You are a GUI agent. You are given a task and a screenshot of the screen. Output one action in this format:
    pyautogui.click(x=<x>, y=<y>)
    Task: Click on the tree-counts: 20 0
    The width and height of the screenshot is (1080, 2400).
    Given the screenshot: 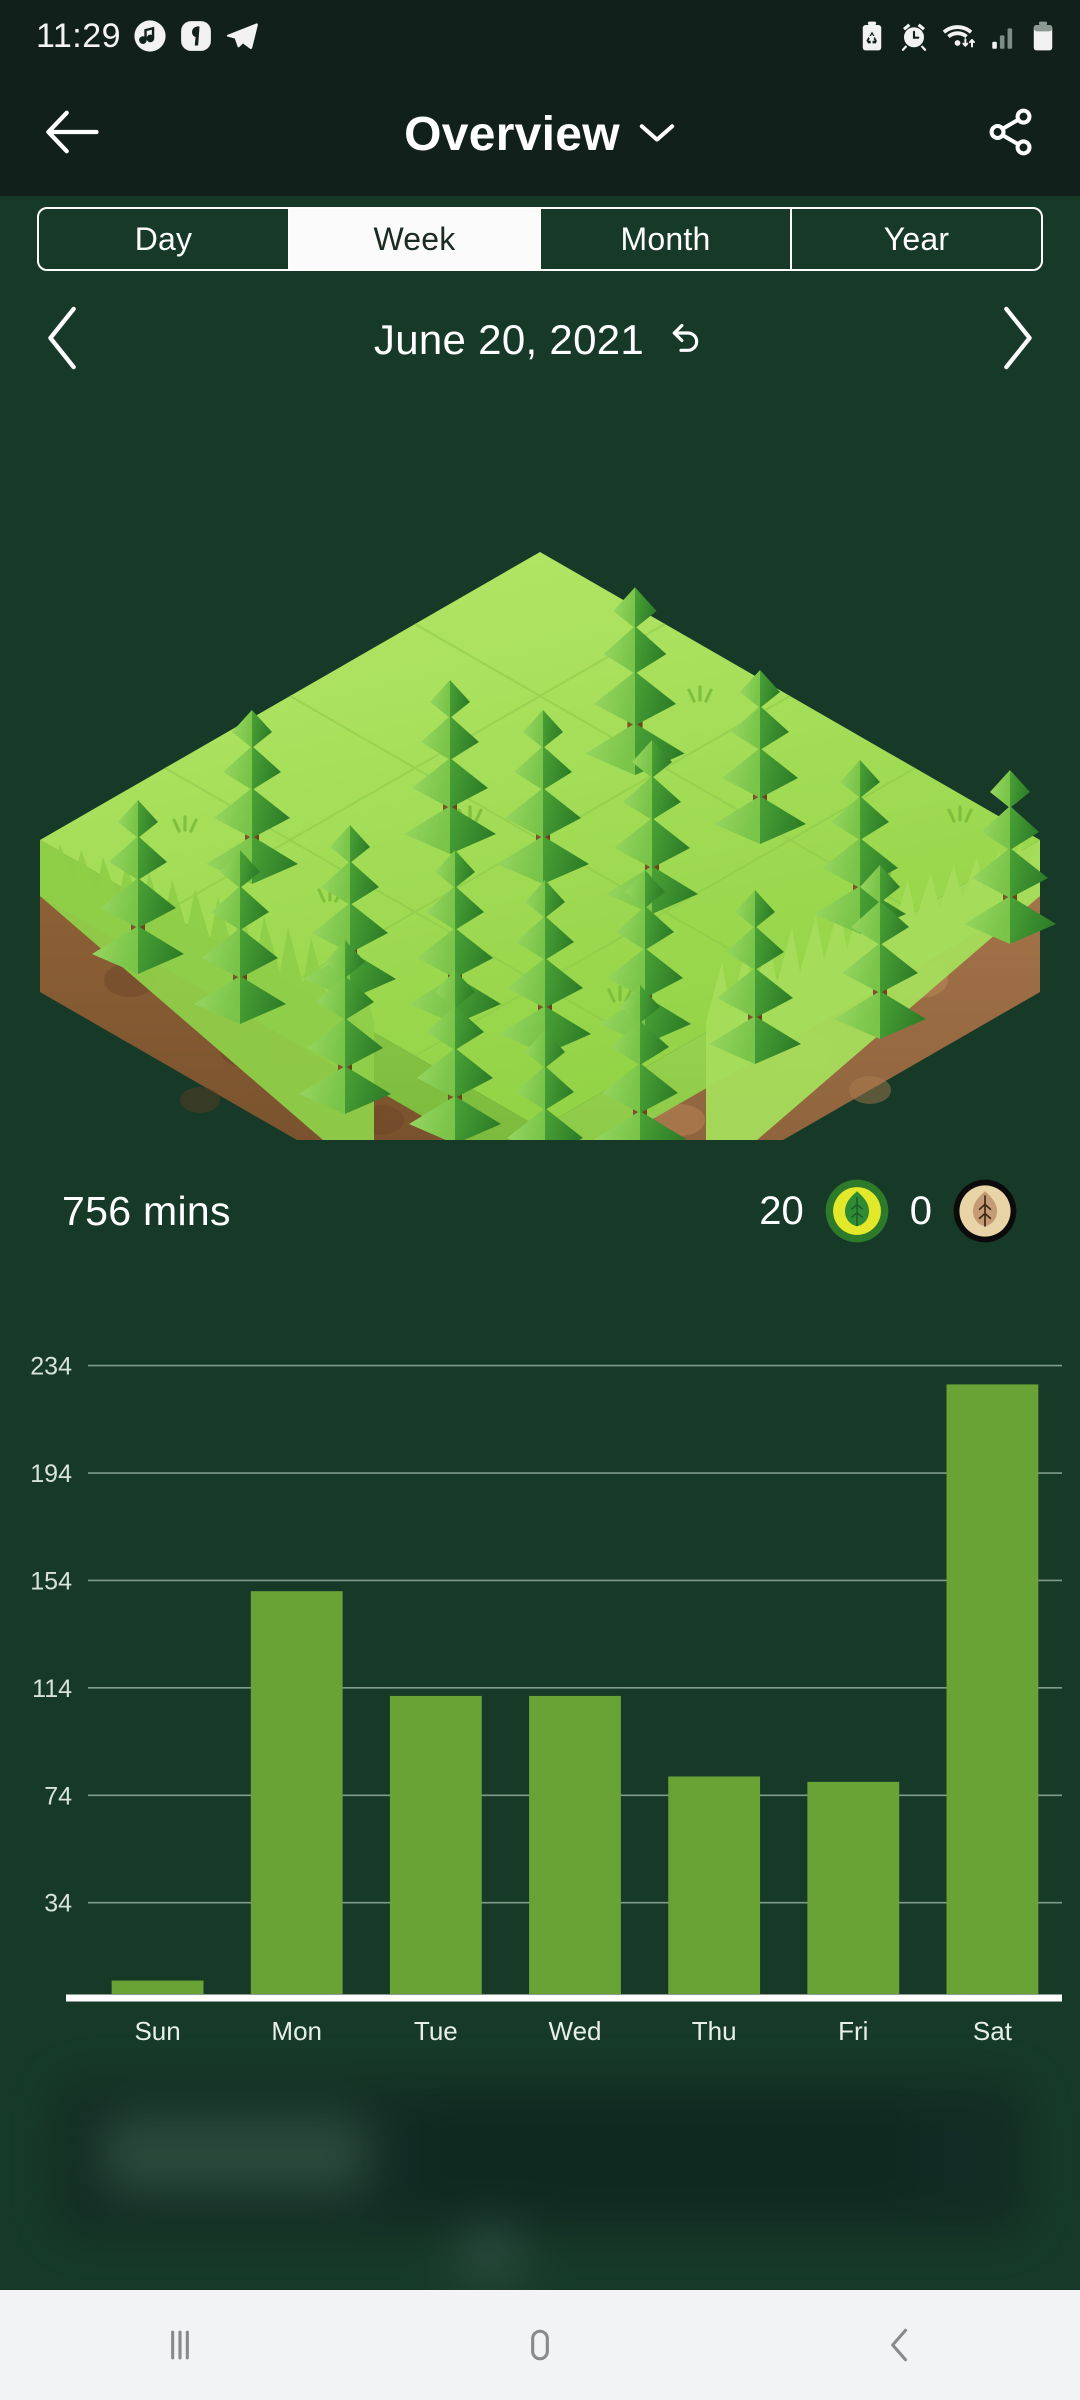 What is the action you would take?
    pyautogui.click(x=888, y=1211)
    